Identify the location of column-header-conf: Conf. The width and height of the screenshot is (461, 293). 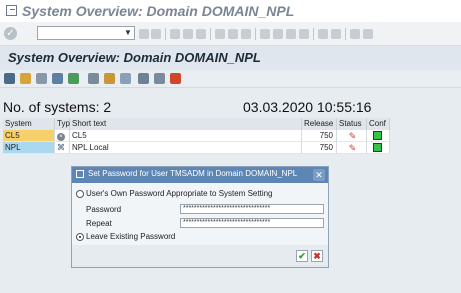
(378, 124).